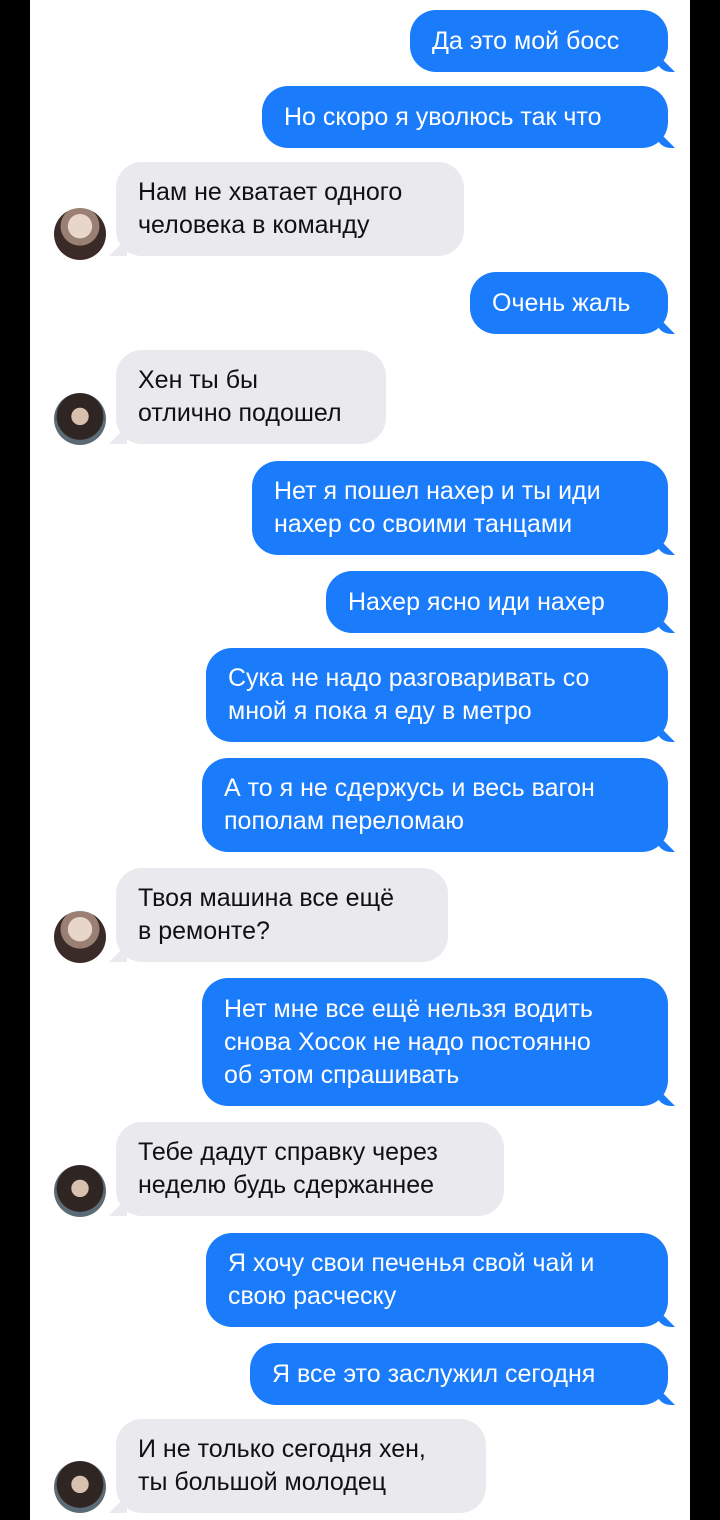 Image resolution: width=720 pixels, height=1520 pixels. I want to click on outgoing-message: Очень жаль, so click(569, 303).